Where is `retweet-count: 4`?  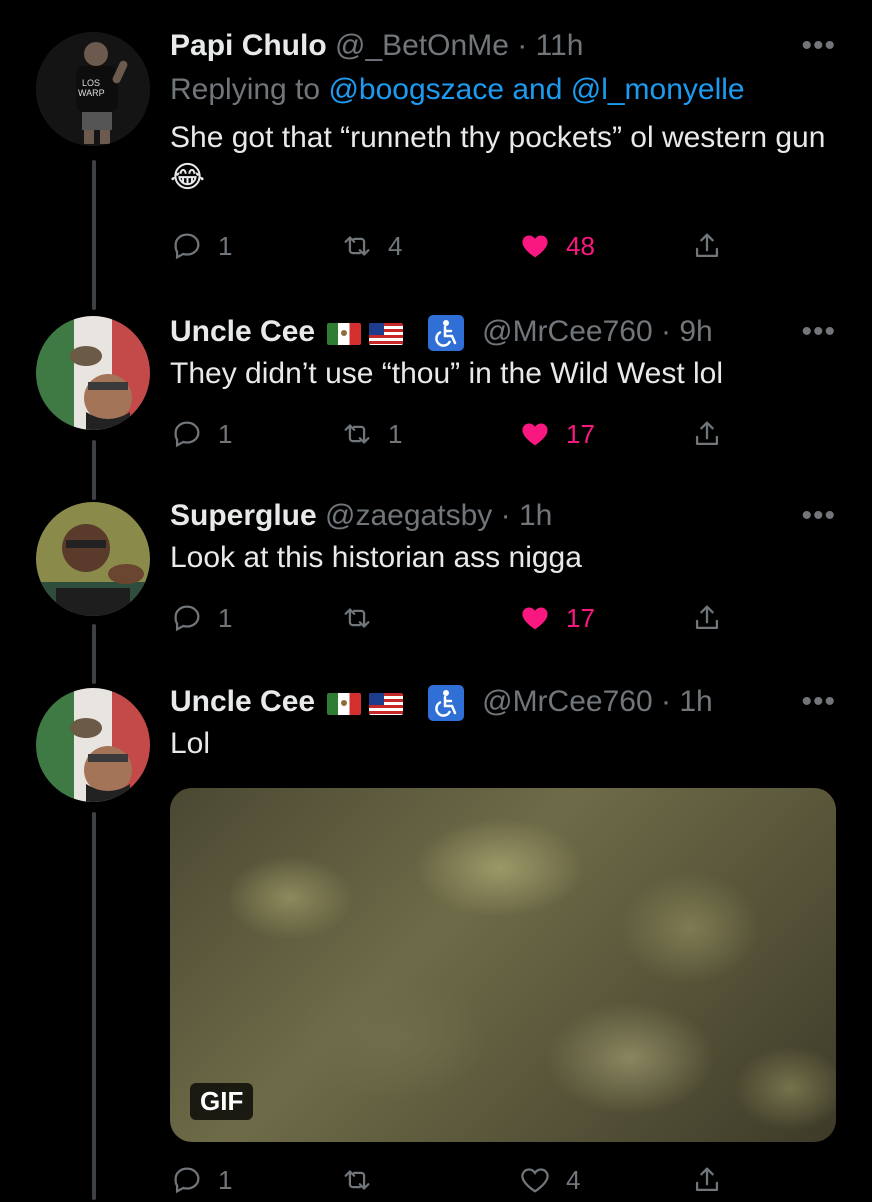 retweet-count: 4 is located at coordinates (395, 245).